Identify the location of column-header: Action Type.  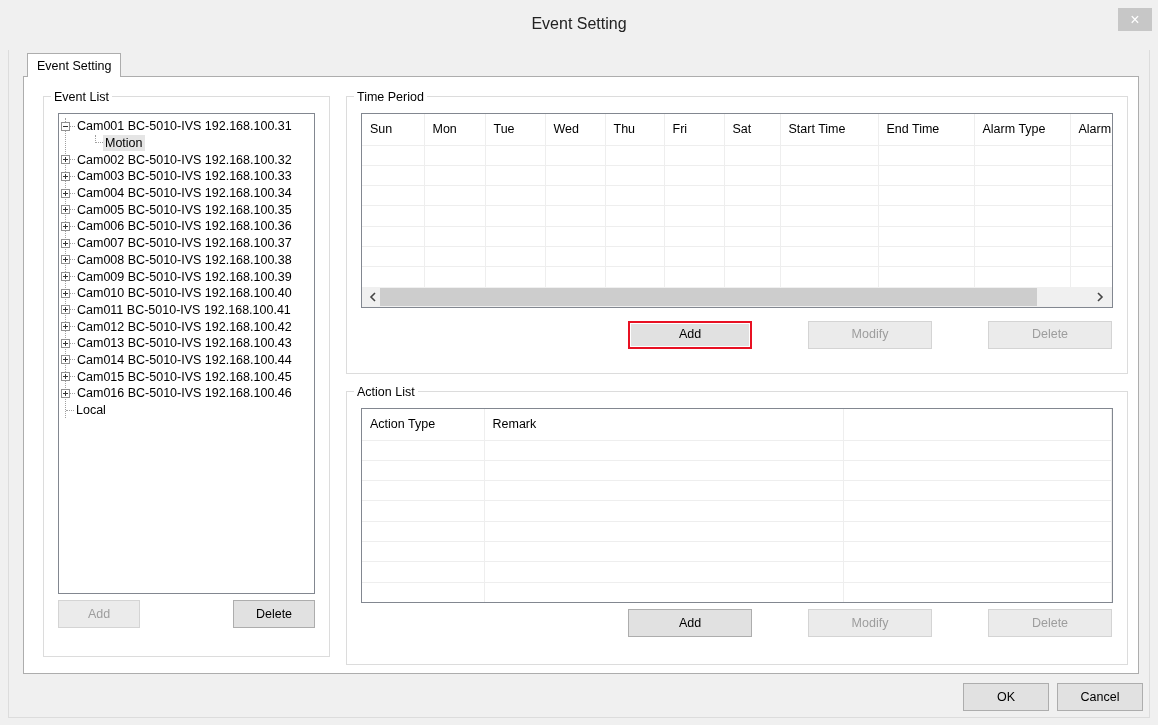
(423, 424).